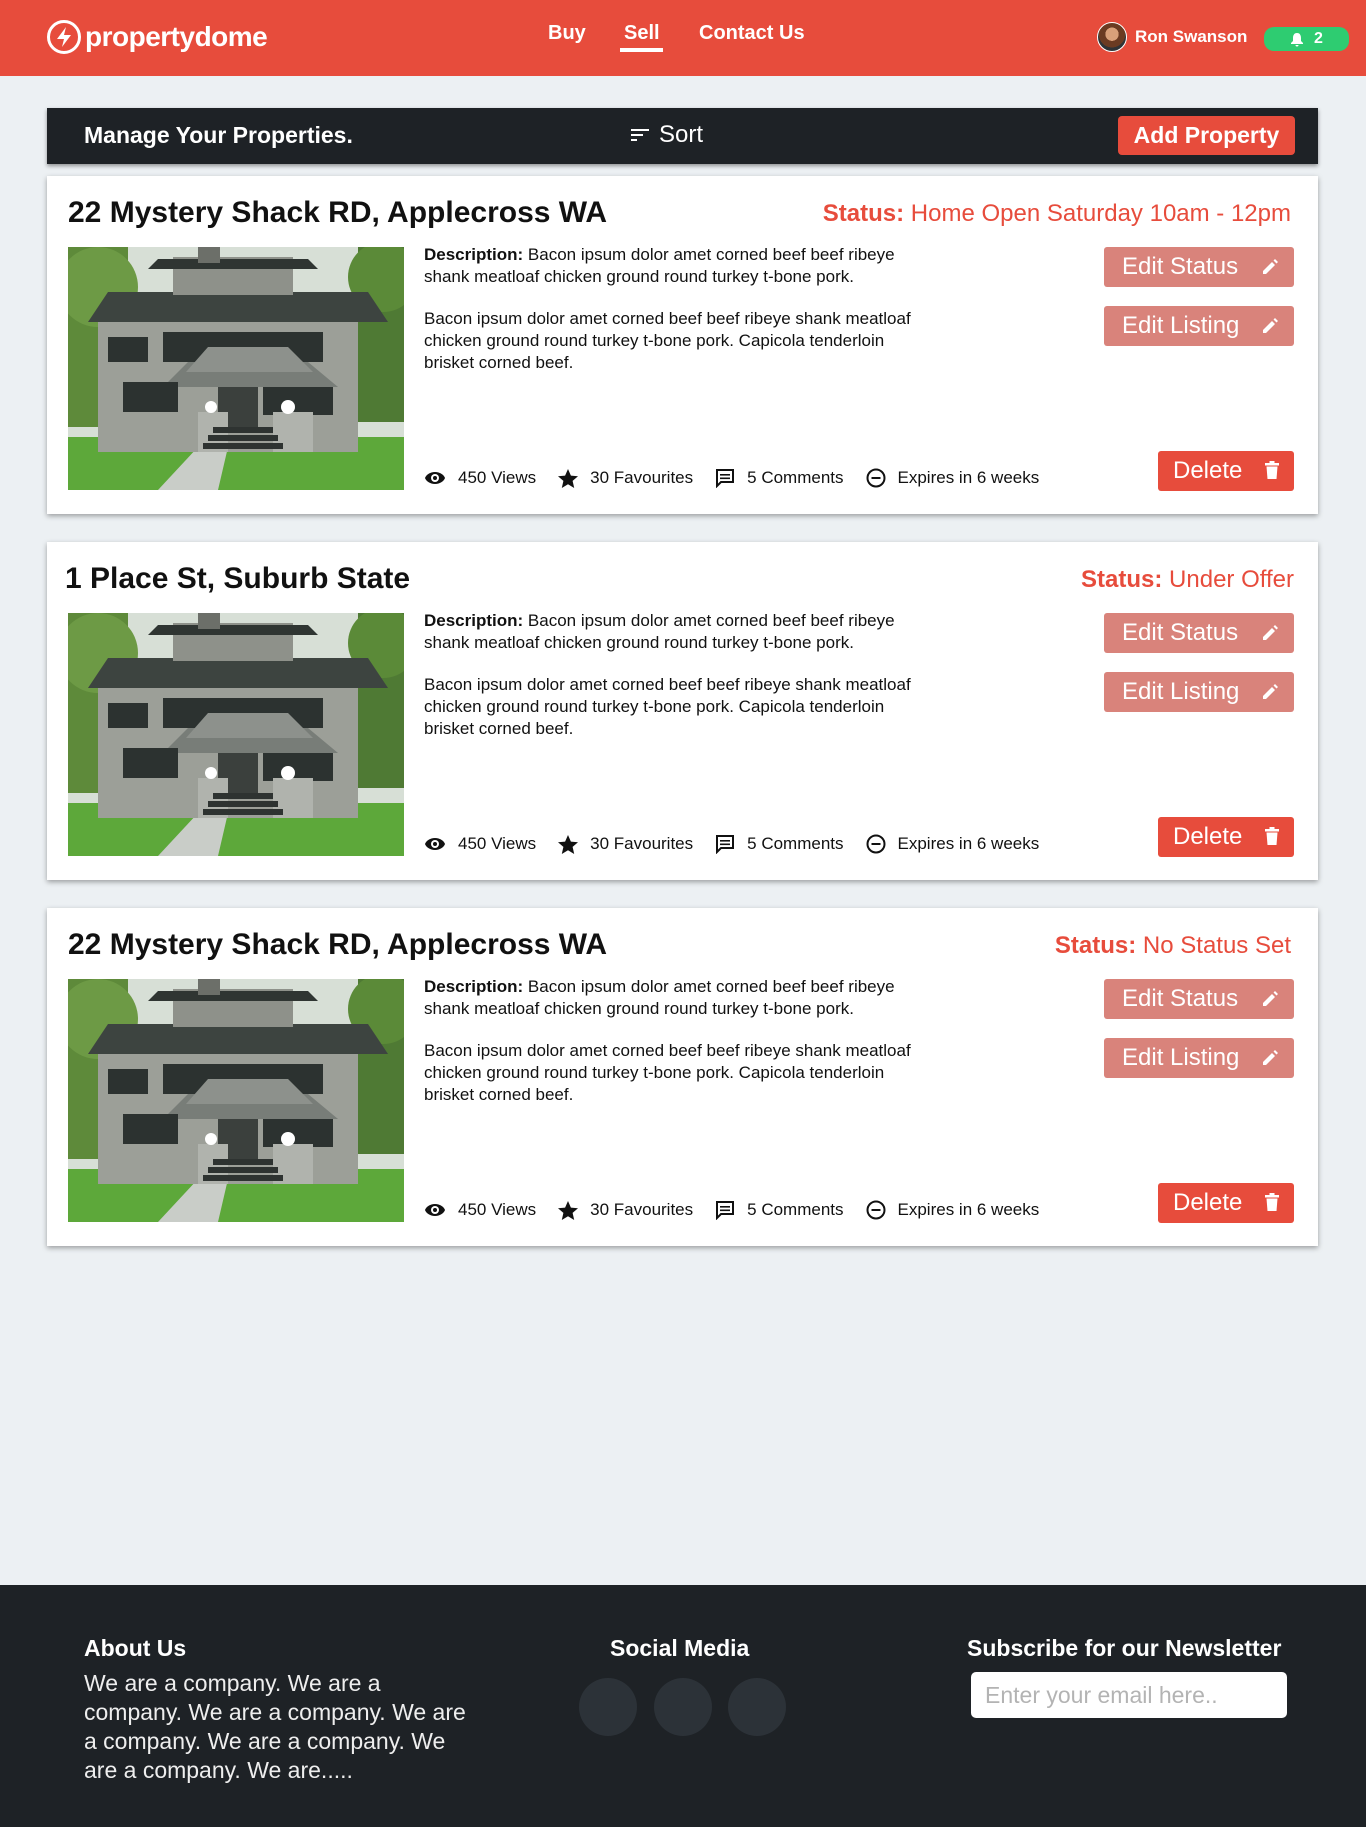 This screenshot has height=1827, width=1366. Describe the element at coordinates (1112, 37) in the screenshot. I see `avatar` at that location.